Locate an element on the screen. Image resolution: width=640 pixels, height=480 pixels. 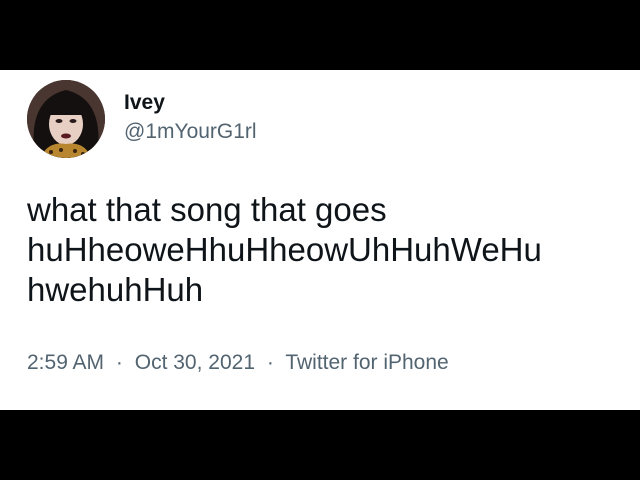
tweet-date: Oct 30, 2021 is located at coordinates (195, 362).